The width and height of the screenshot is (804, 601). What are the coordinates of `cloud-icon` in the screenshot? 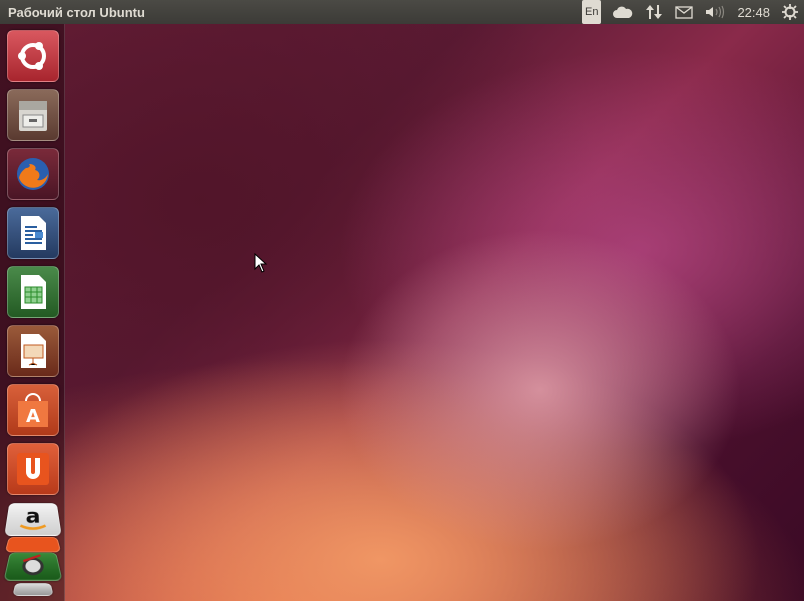 It's located at (623, 12).